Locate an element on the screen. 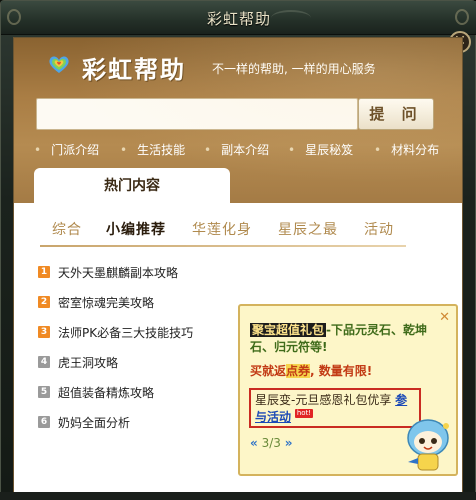 The image size is (476, 500). quick-link-secrets: • 星辰秘笈 is located at coordinates (320, 149).